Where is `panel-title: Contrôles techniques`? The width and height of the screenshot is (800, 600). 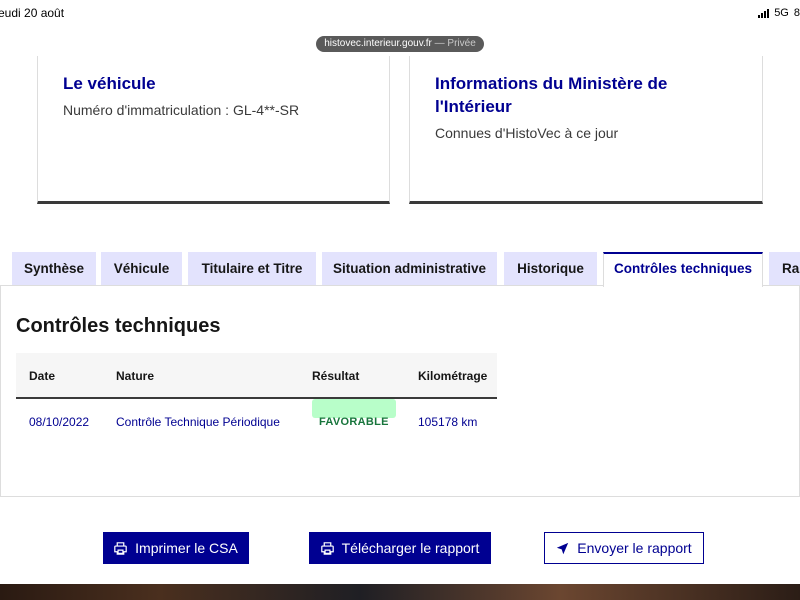
panel-title: Contrôles techniques is located at coordinates (118, 326).